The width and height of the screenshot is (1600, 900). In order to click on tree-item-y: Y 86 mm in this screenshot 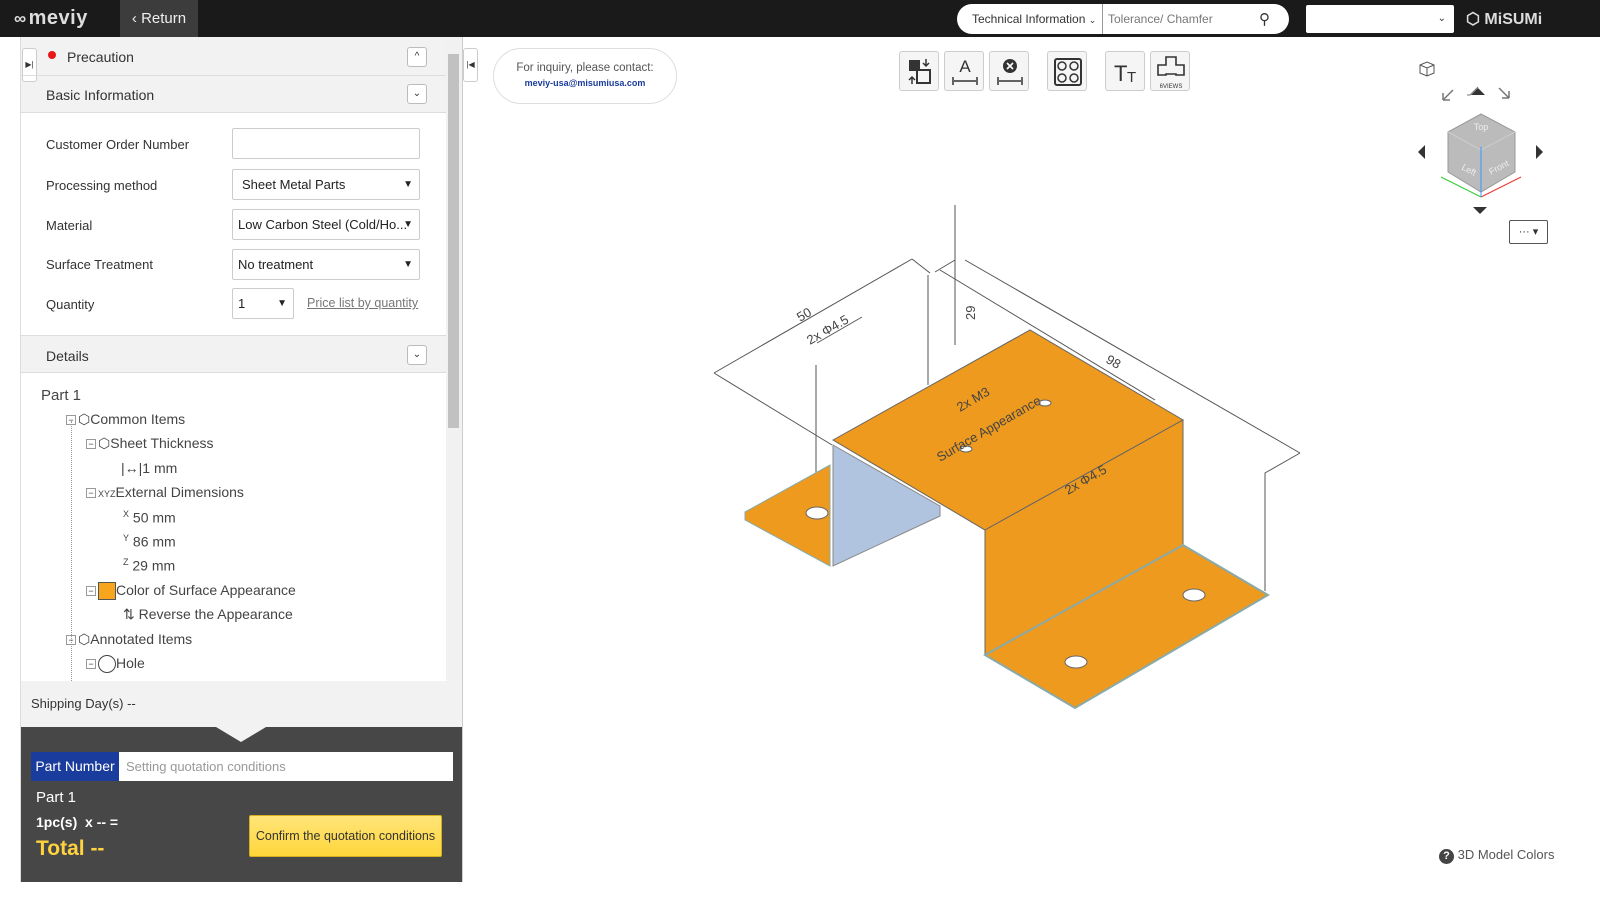, I will do `click(149, 541)`.